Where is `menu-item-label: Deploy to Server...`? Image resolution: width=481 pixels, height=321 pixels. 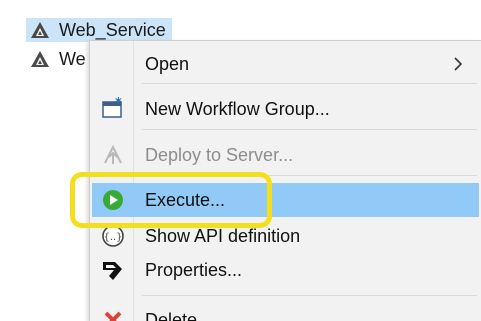 menu-item-label: Deploy to Server... is located at coordinates (219, 154).